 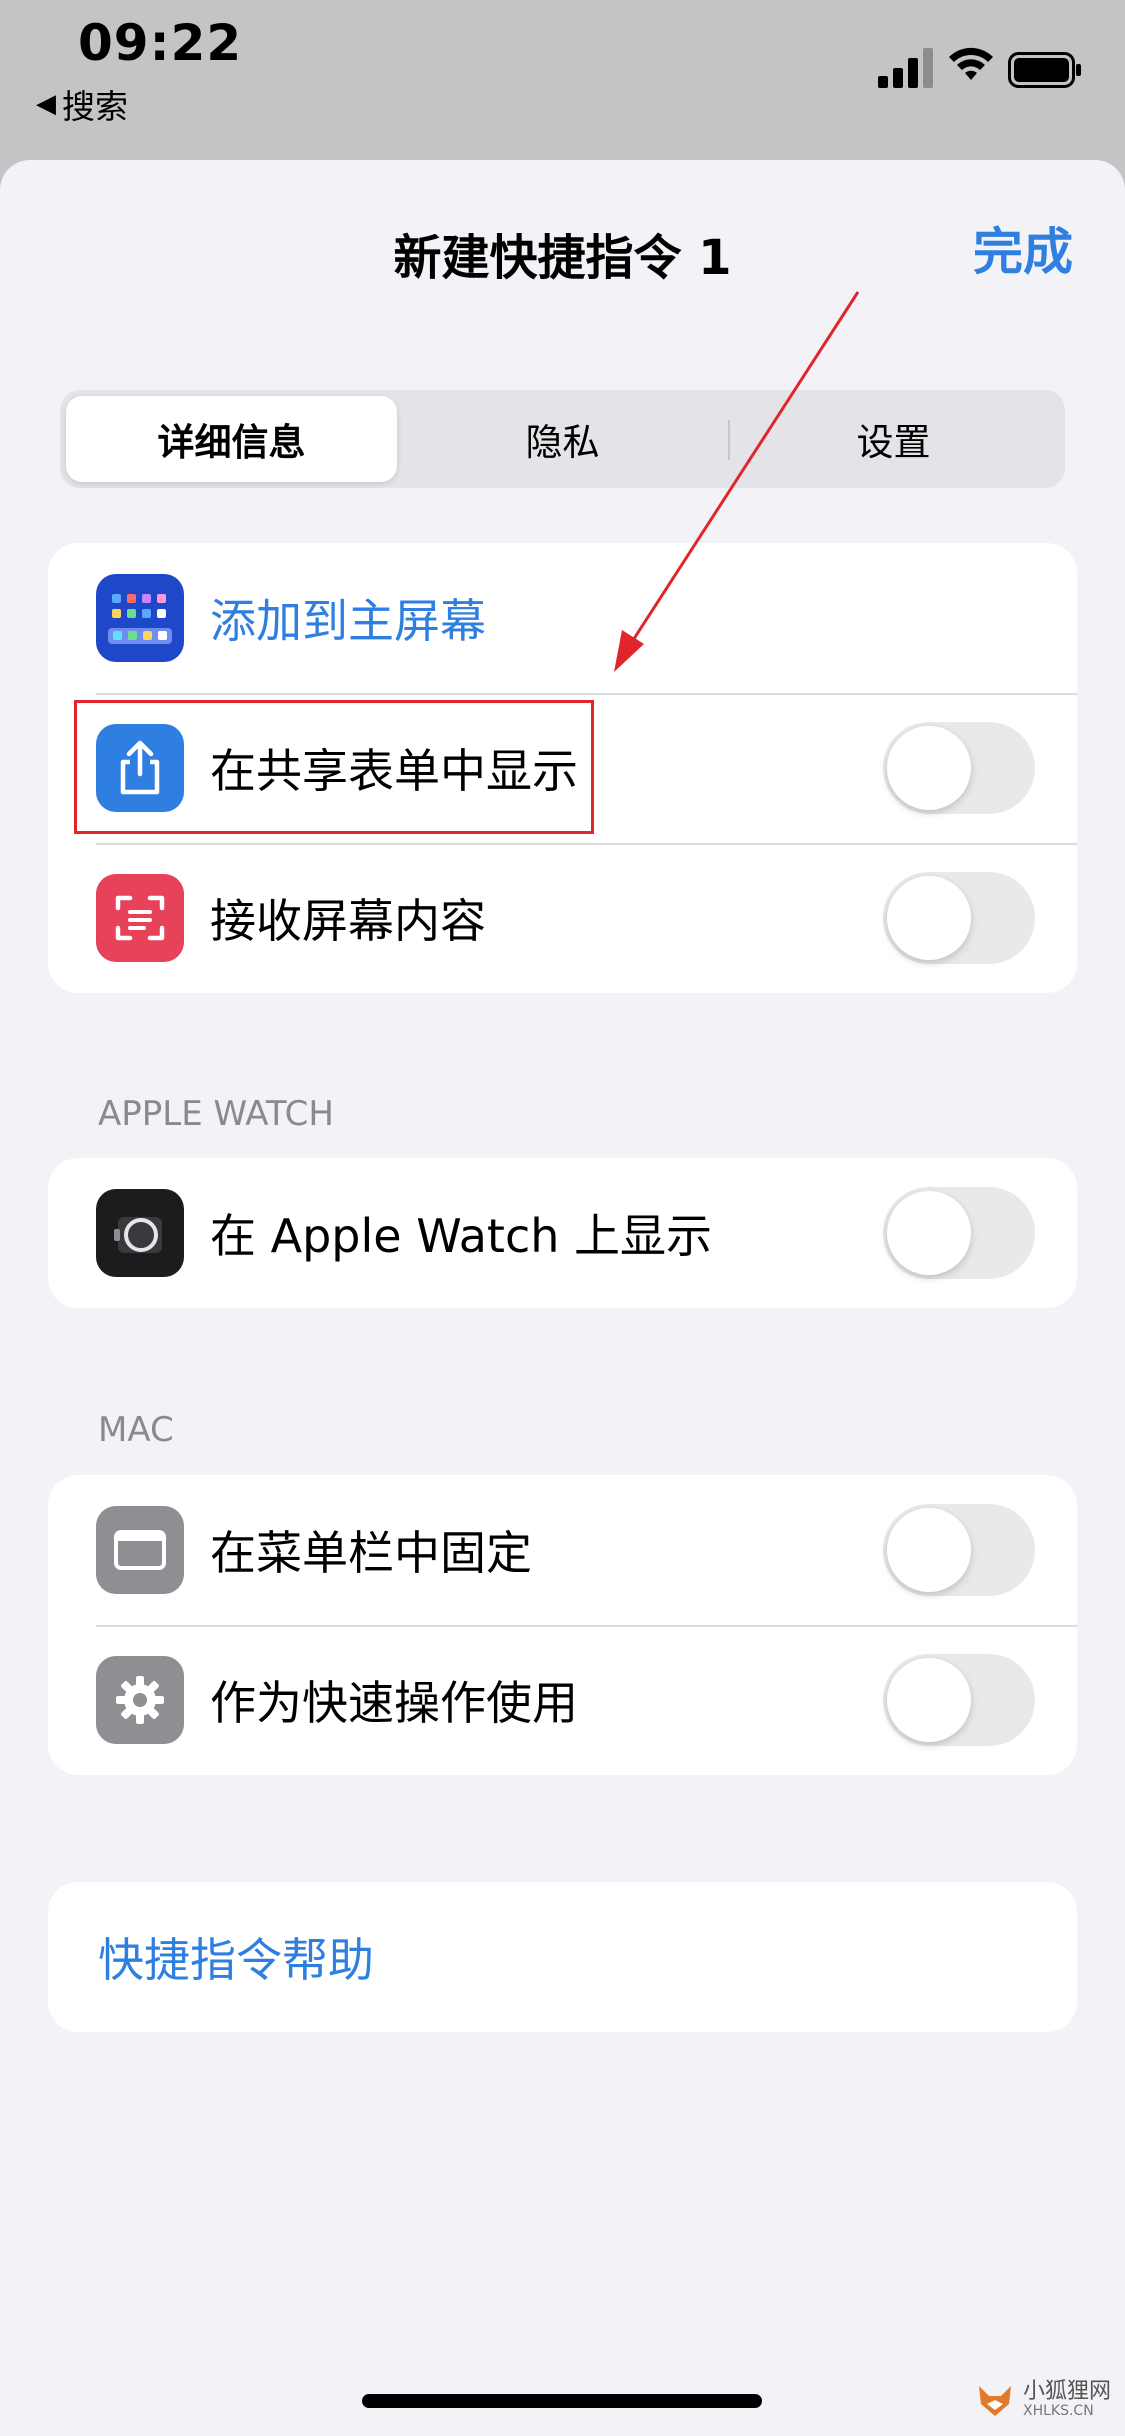 I want to click on use-as-quick-action-label: 作为快速操作使用, so click(x=394, y=1703).